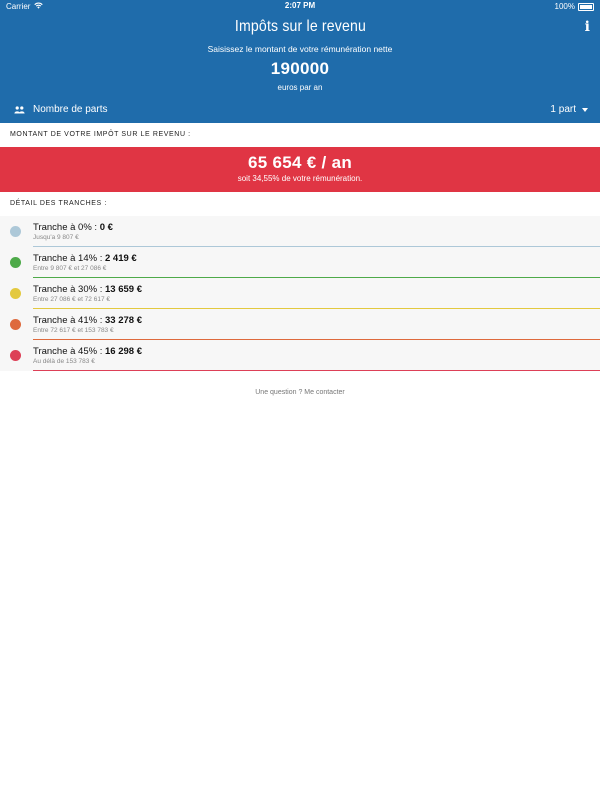 Image resolution: width=600 pixels, height=800 pixels. Describe the element at coordinates (100, 134) in the screenshot. I see `tax-section-label: Montant de votre impôt sur le revenu :` at that location.